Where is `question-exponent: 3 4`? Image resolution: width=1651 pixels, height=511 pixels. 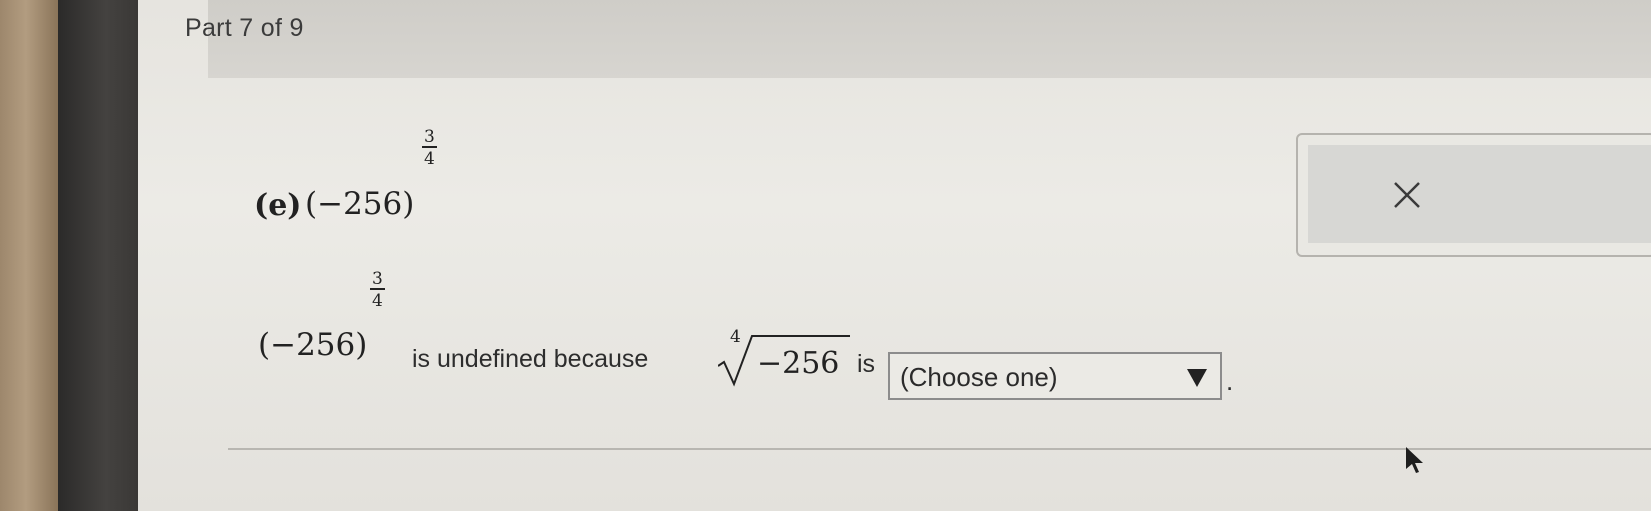
question-exponent: 3 4 is located at coordinates (429, 148).